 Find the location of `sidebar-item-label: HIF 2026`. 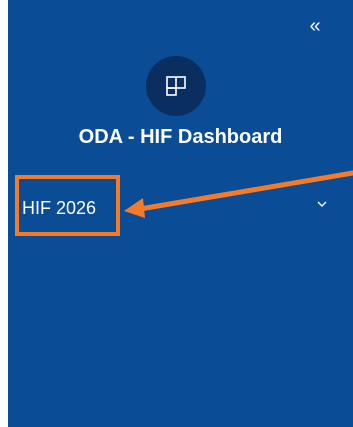

sidebar-item-label: HIF 2026 is located at coordinates (59, 208).